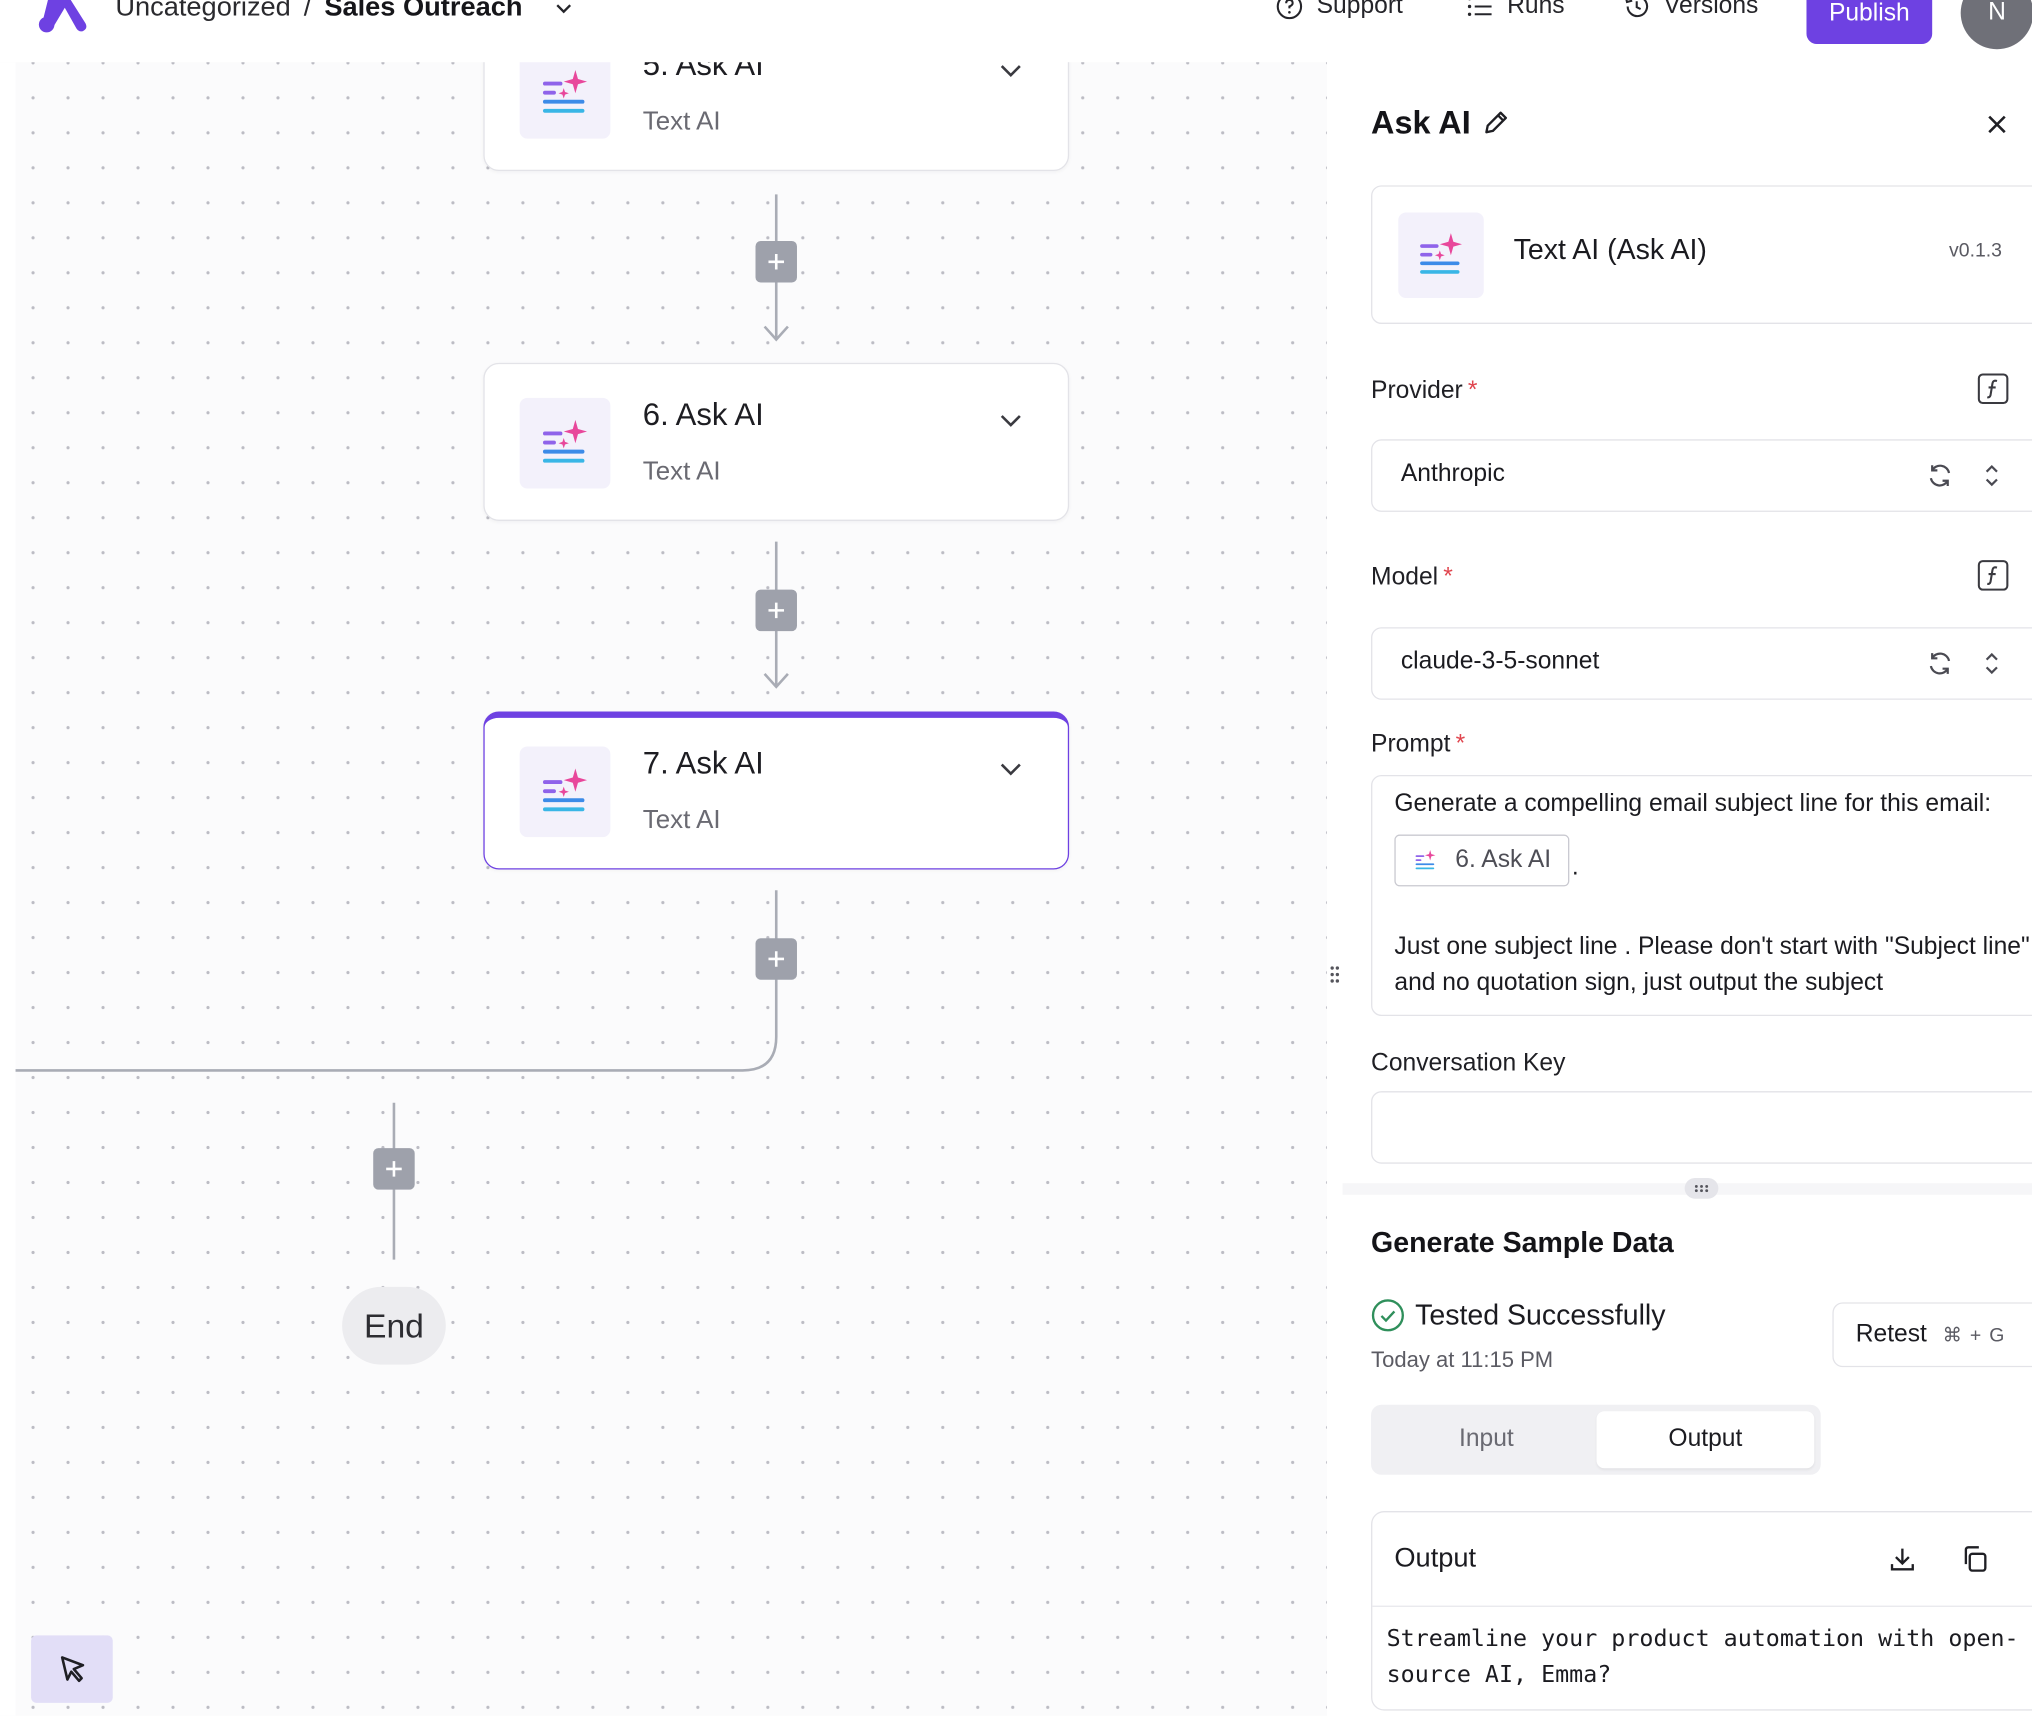 Image resolution: width=2032 pixels, height=1716 pixels. I want to click on retest-button: Retest ⌘ + G, so click(1932, 1335).